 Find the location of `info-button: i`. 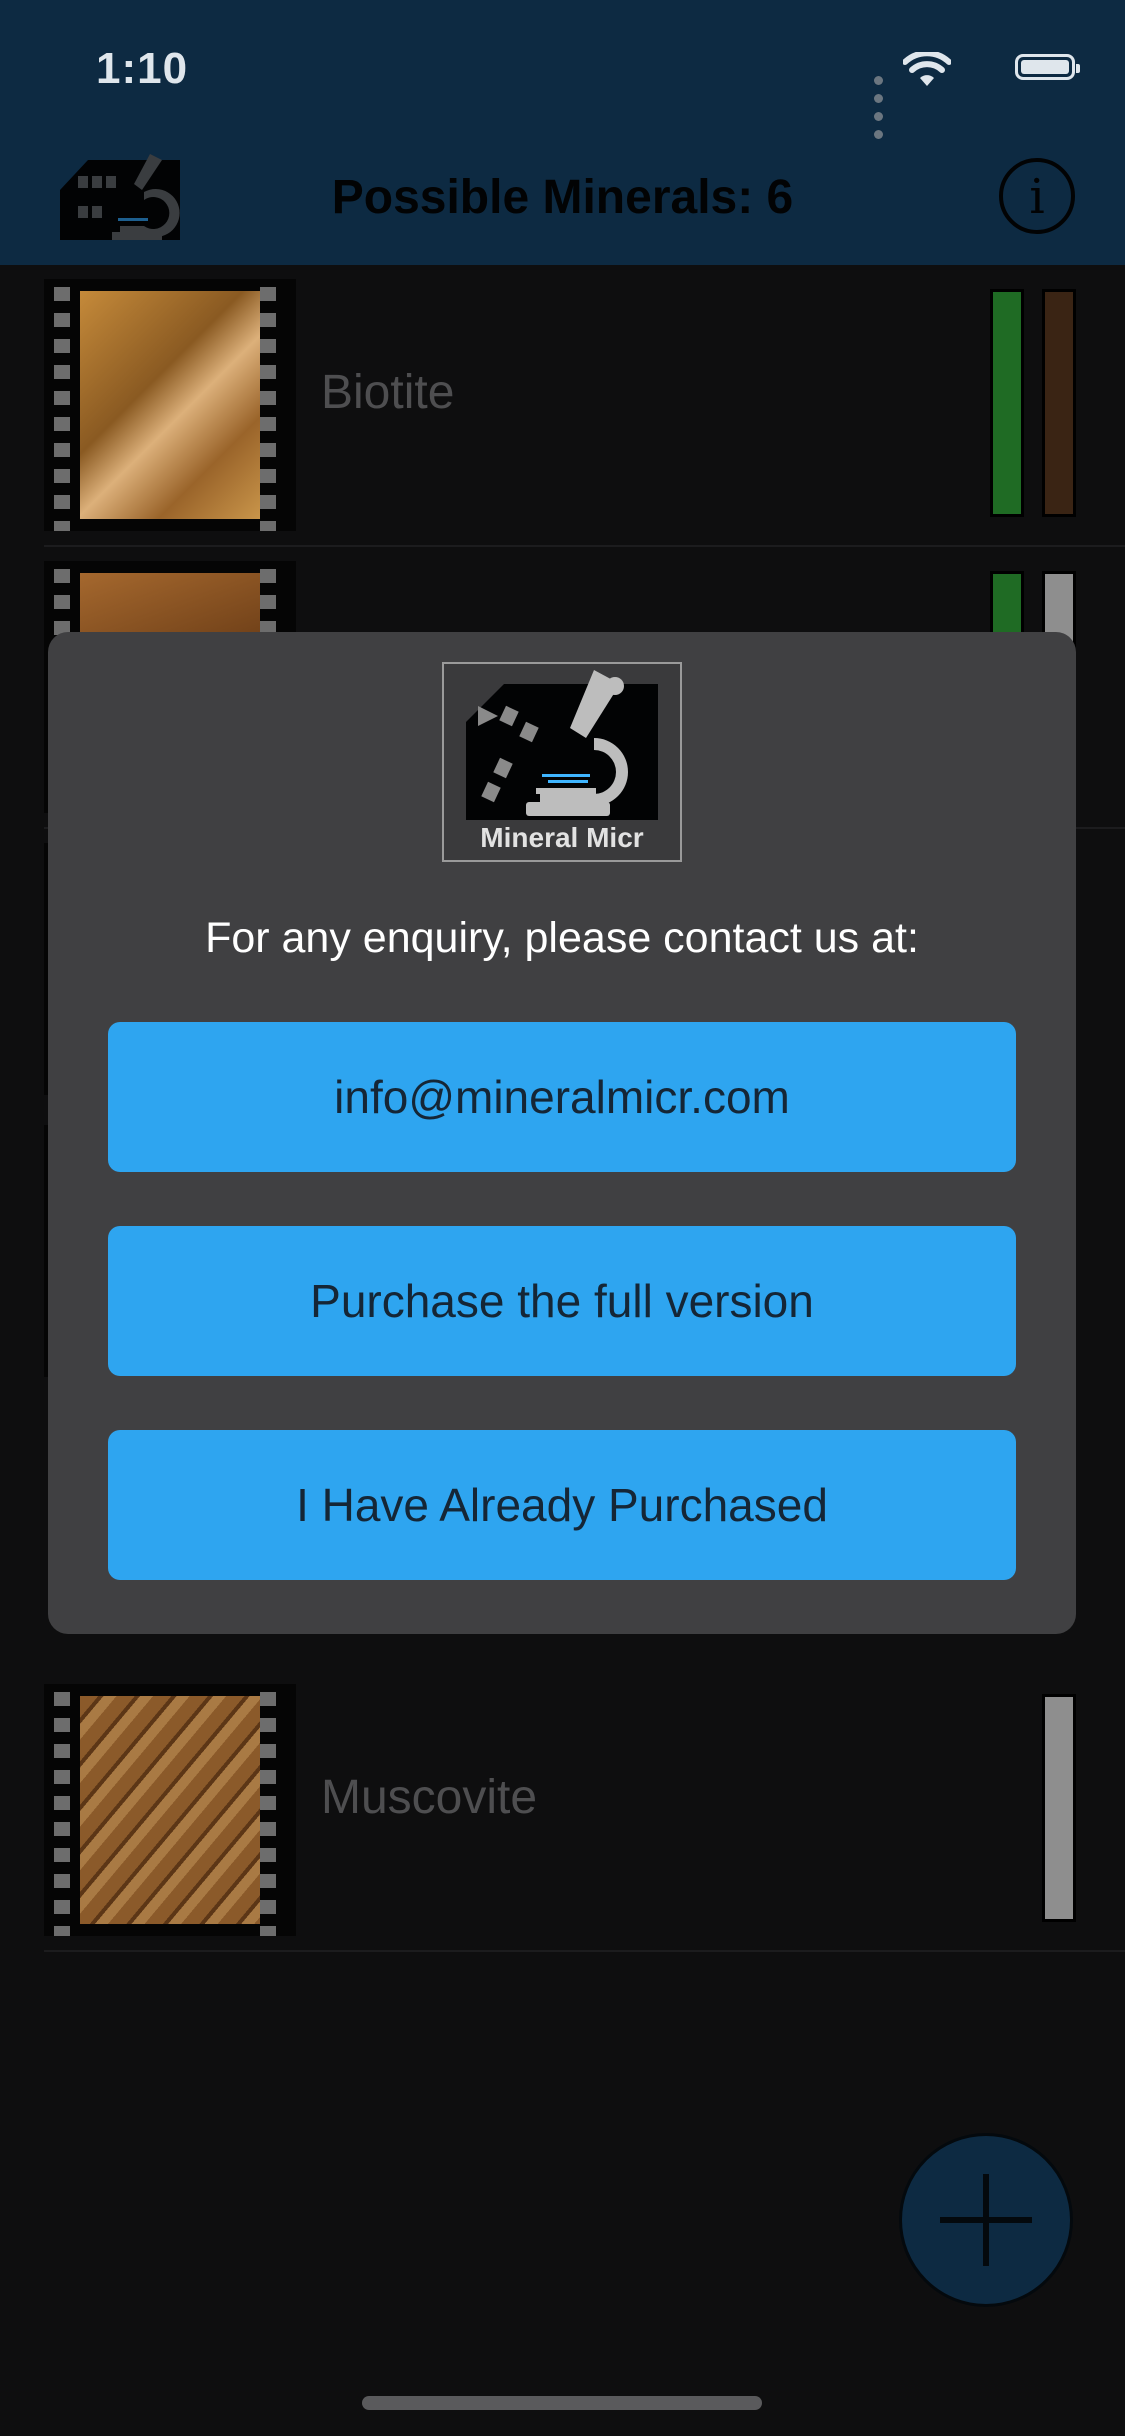

info-button: i is located at coordinates (1037, 196).